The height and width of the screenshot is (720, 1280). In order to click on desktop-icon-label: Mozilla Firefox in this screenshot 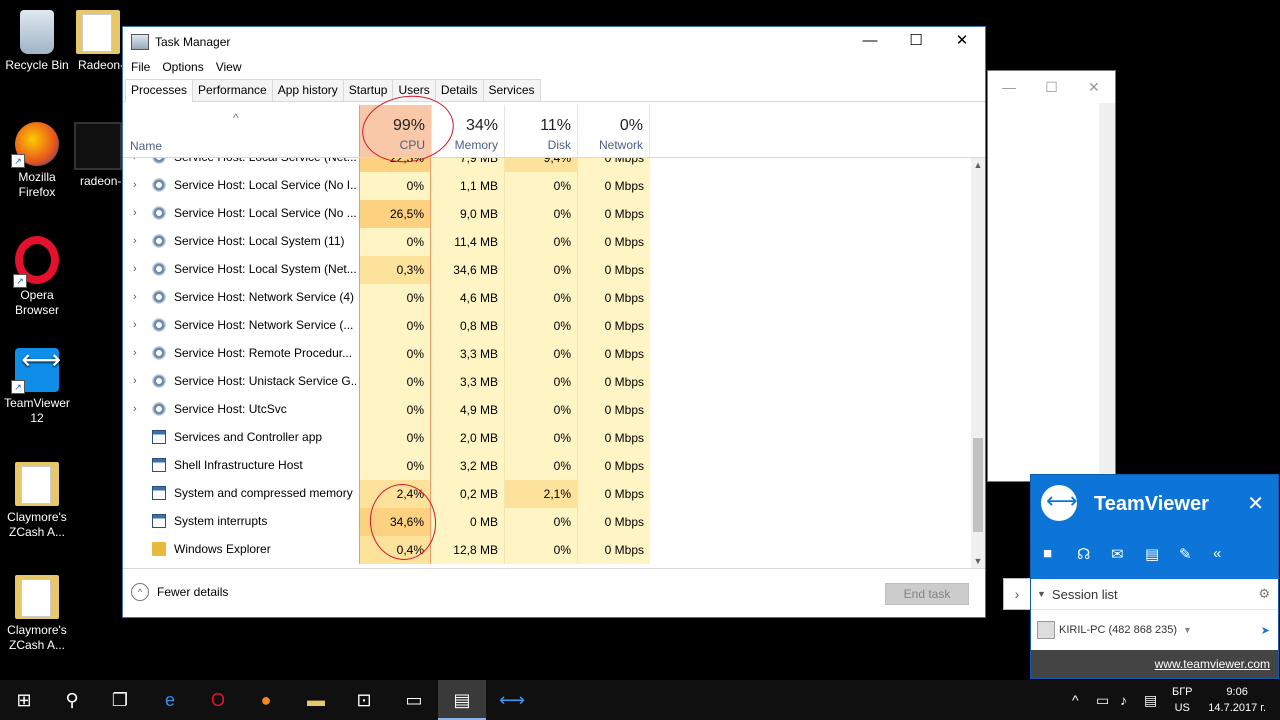, I will do `click(37, 184)`.